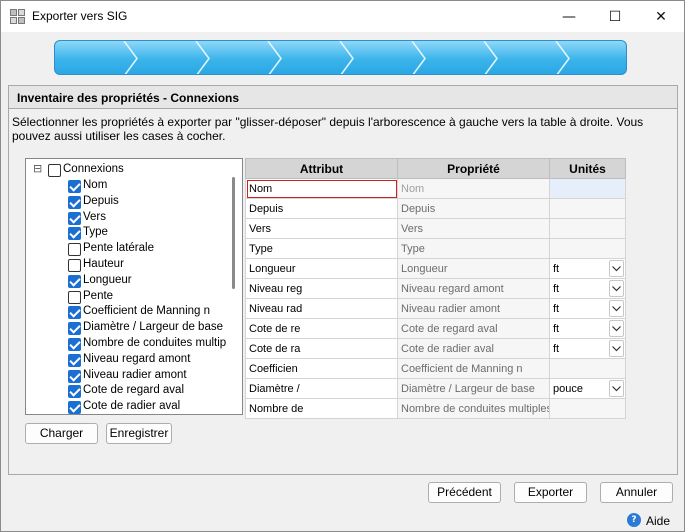 Image resolution: width=685 pixels, height=532 pixels. Describe the element at coordinates (473, 208) in the screenshot. I see `property-cell: Depuis` at that location.